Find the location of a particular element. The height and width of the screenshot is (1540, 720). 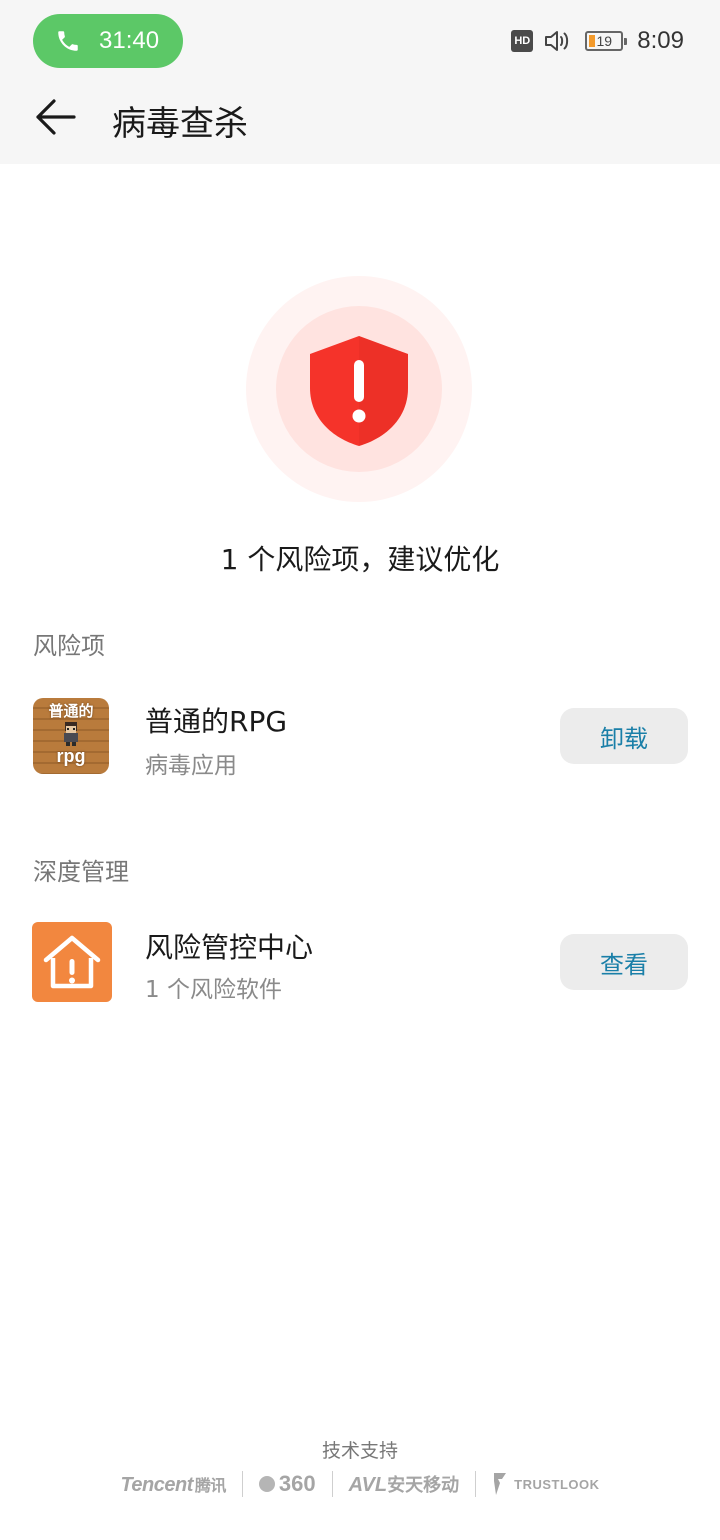

risk-control-center-subtitle: 1 个风险软件 is located at coordinates (213, 990).